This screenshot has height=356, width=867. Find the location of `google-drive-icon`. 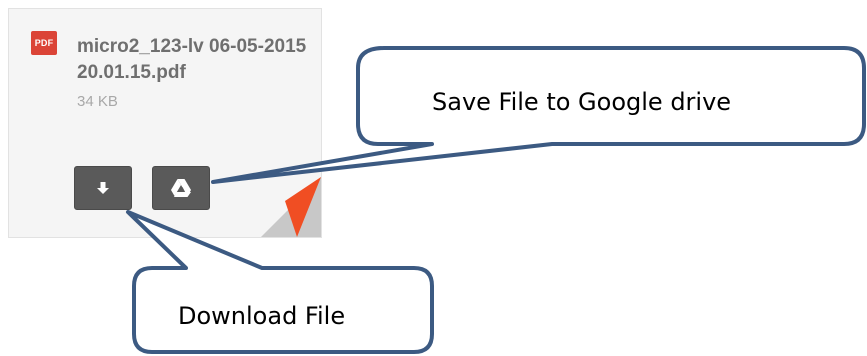

google-drive-icon is located at coordinates (181, 188).